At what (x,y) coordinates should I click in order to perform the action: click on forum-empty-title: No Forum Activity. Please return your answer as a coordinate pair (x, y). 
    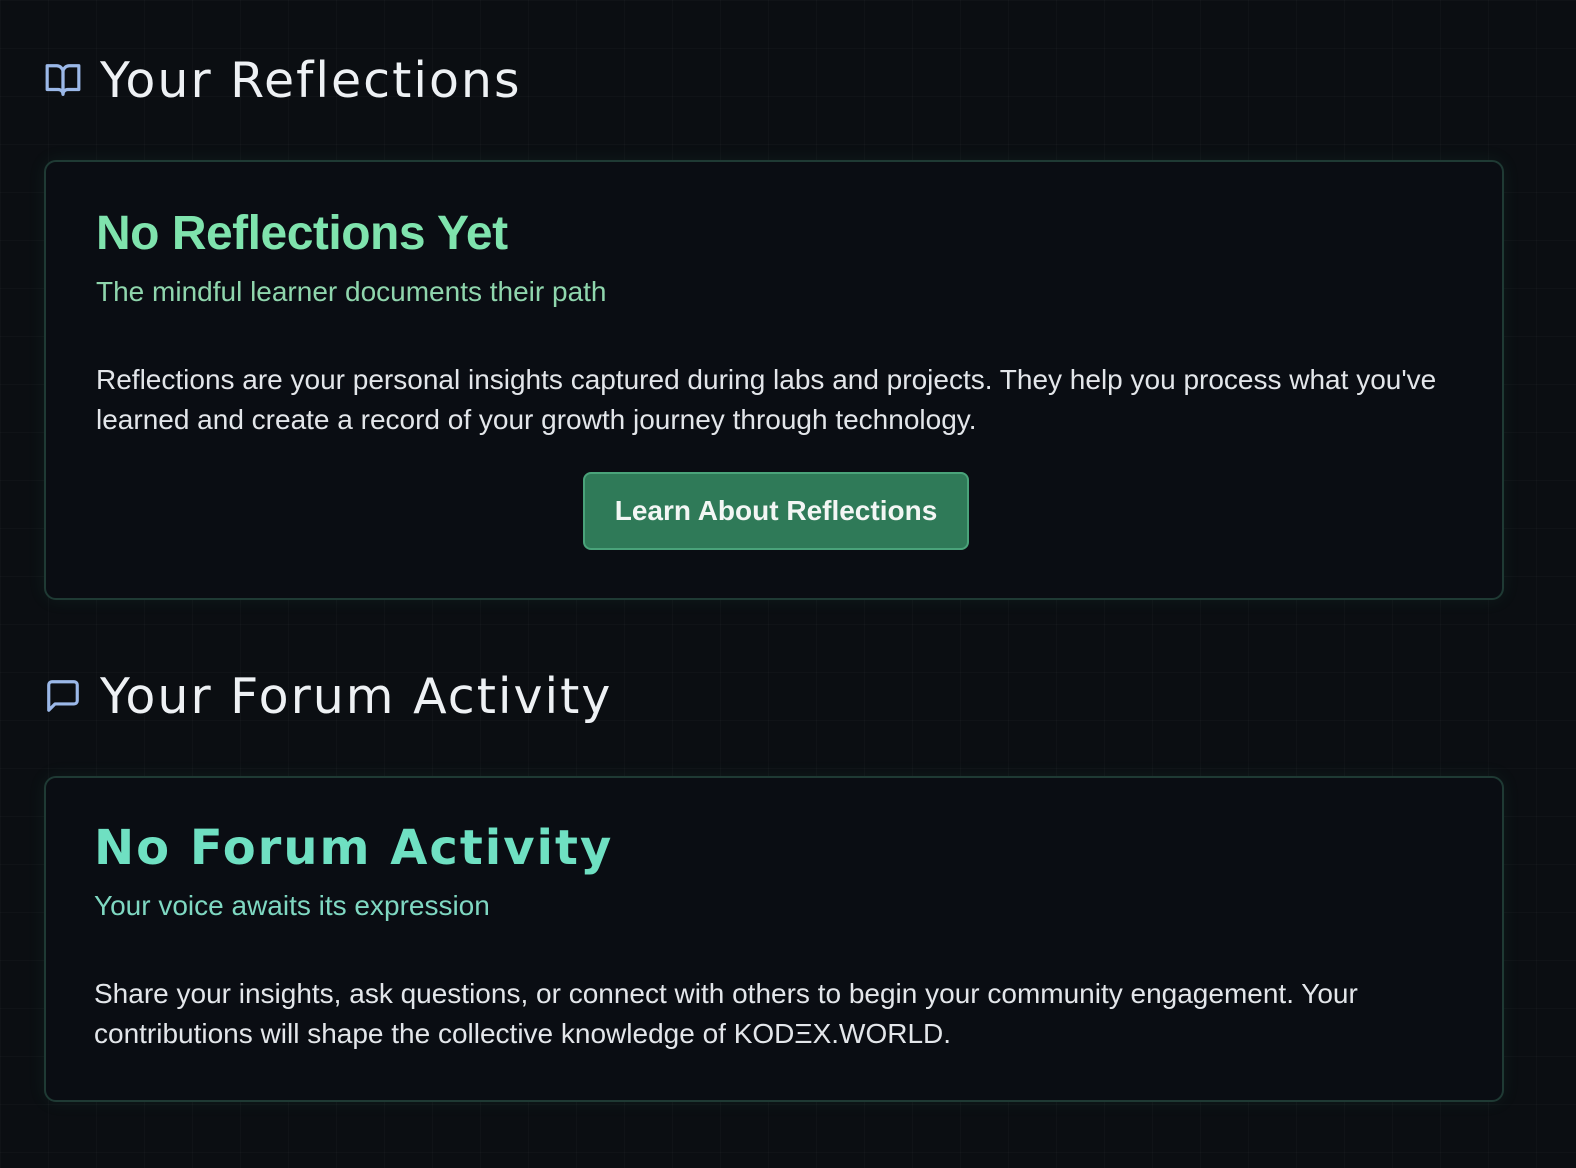
    Looking at the image, I should click on (354, 848).